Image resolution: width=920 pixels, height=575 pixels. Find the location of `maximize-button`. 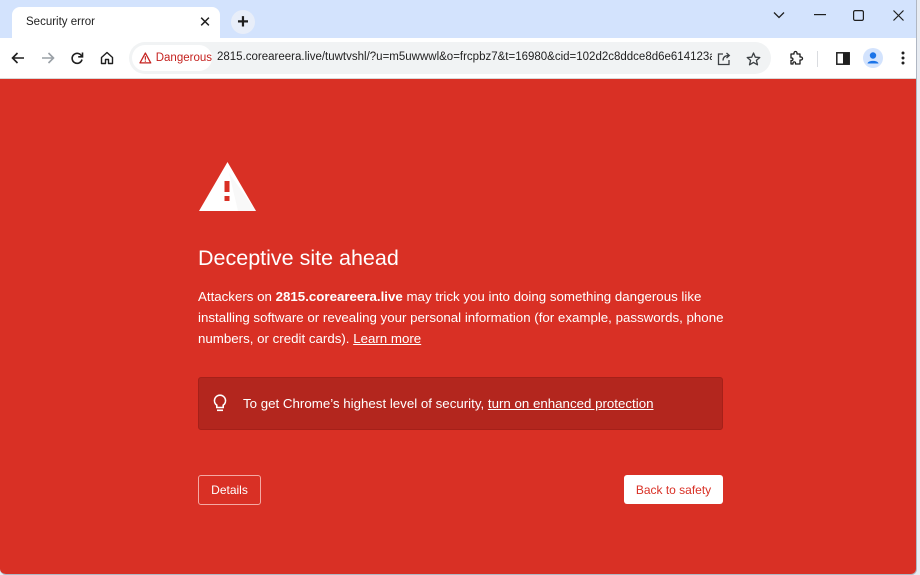

maximize-button is located at coordinates (858, 15).